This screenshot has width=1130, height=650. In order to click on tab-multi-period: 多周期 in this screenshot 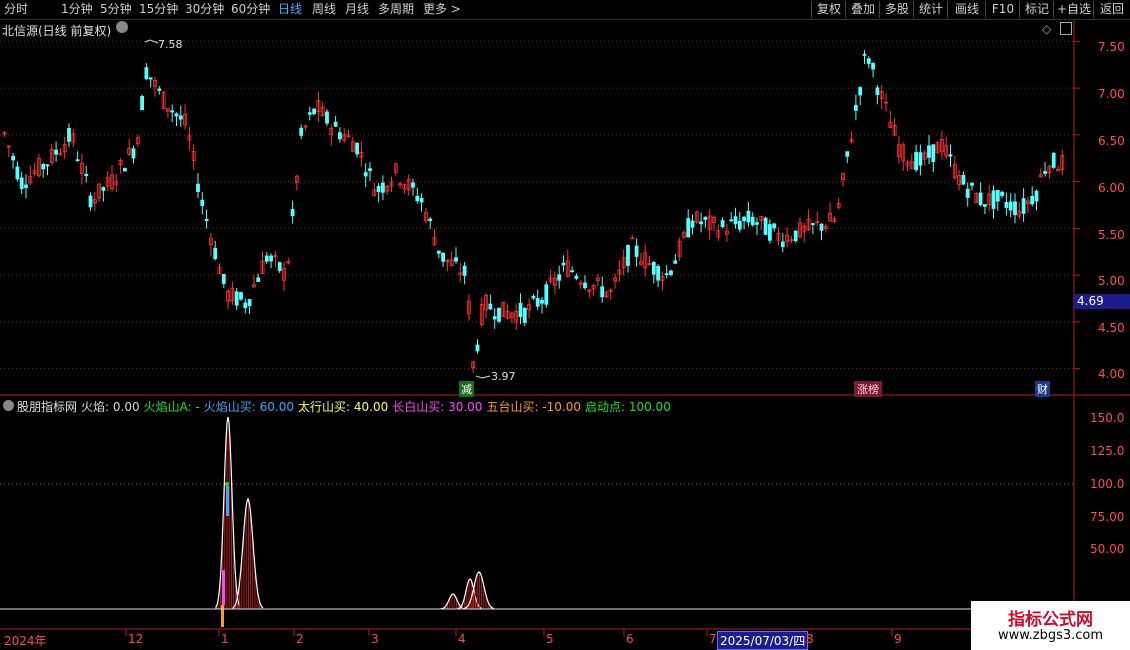, I will do `click(396, 9)`.